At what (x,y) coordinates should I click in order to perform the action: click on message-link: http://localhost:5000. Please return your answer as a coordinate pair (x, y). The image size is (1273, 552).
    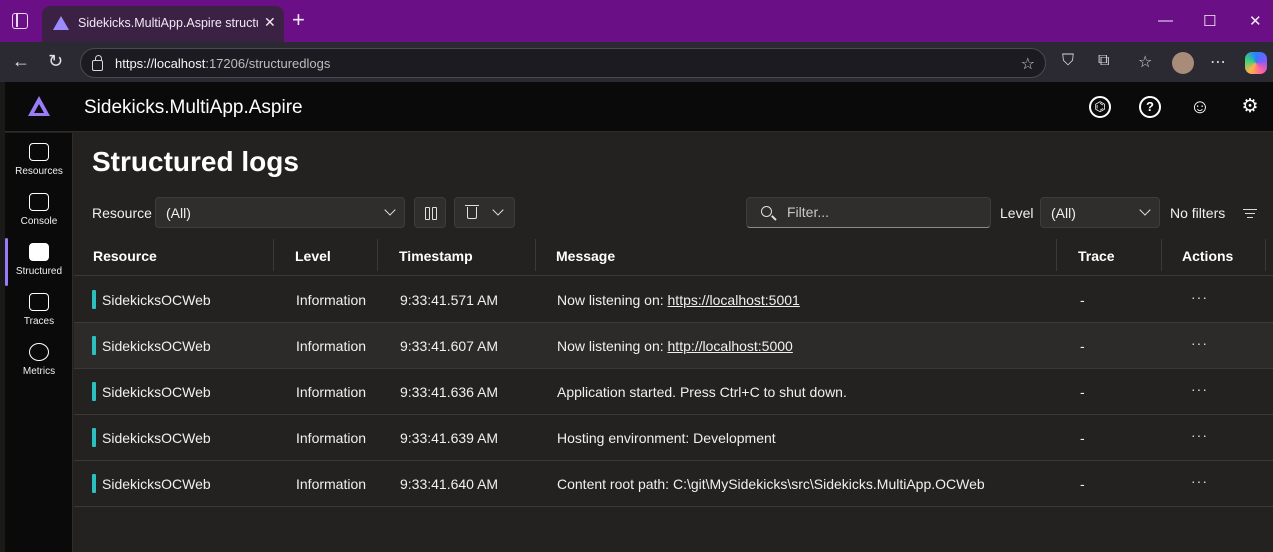
    Looking at the image, I should click on (730, 346).